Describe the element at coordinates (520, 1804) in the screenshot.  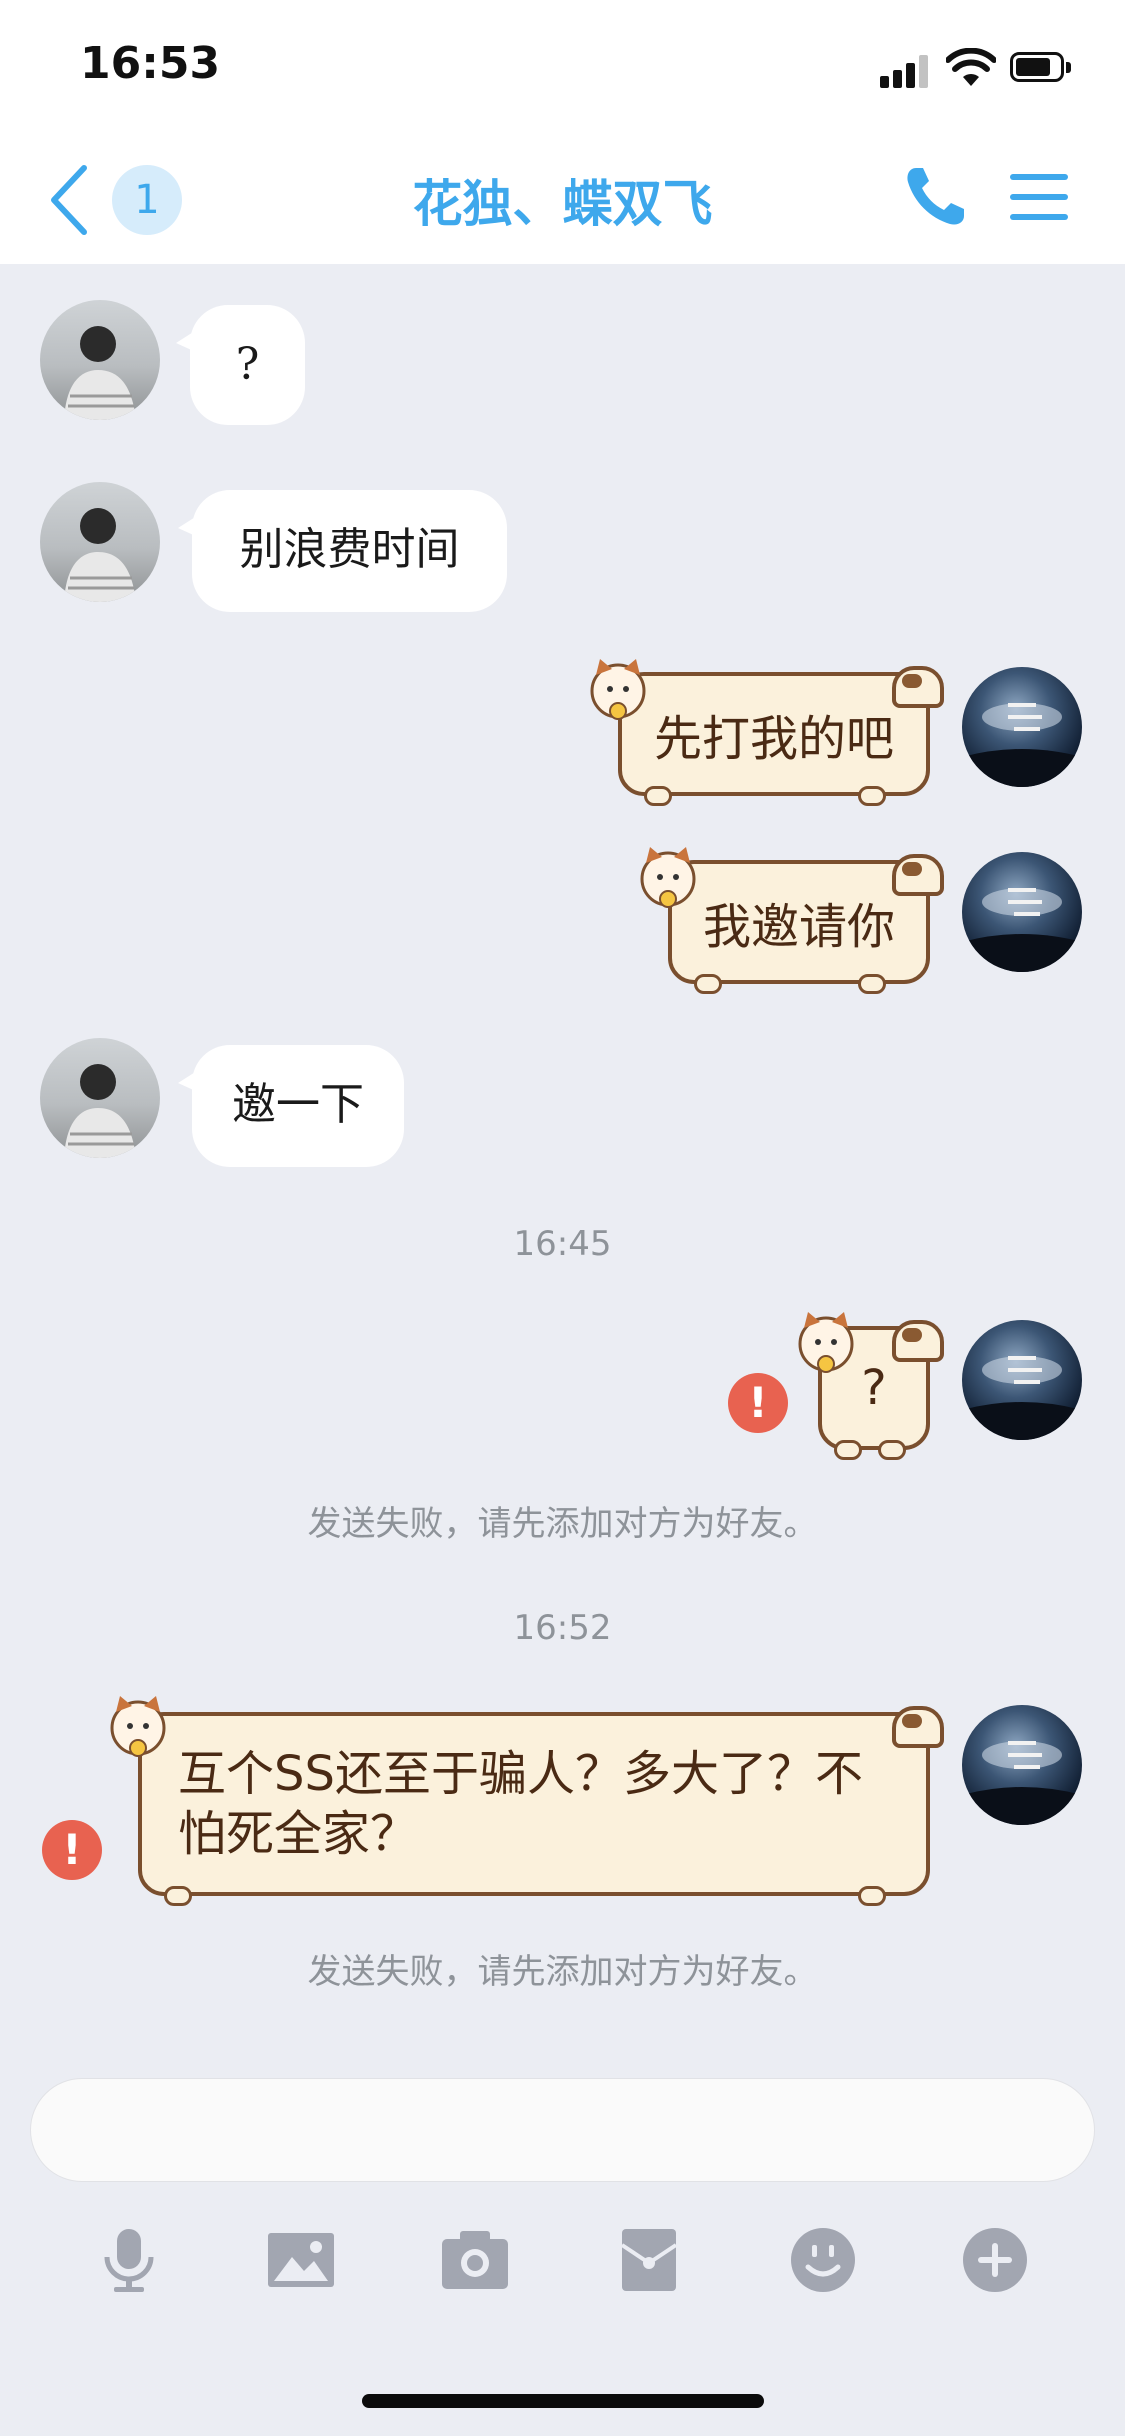
I see `message-text: 互个SS还至于骗人？多大了？不怕死全家？` at that location.